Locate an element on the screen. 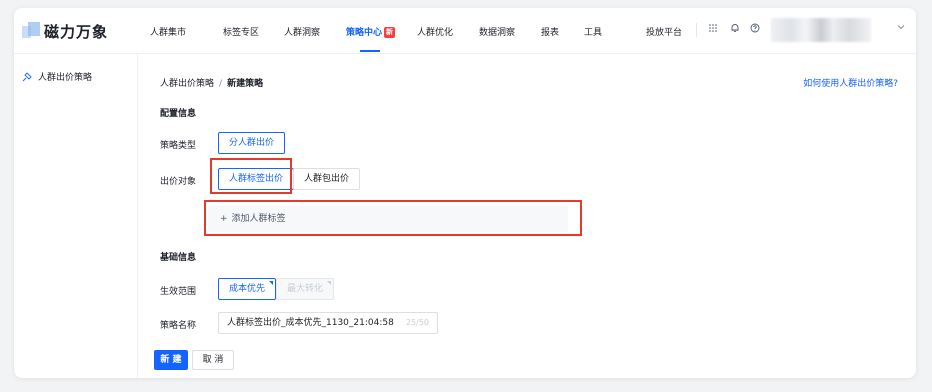  menu-item-tools: 工具 is located at coordinates (593, 31).